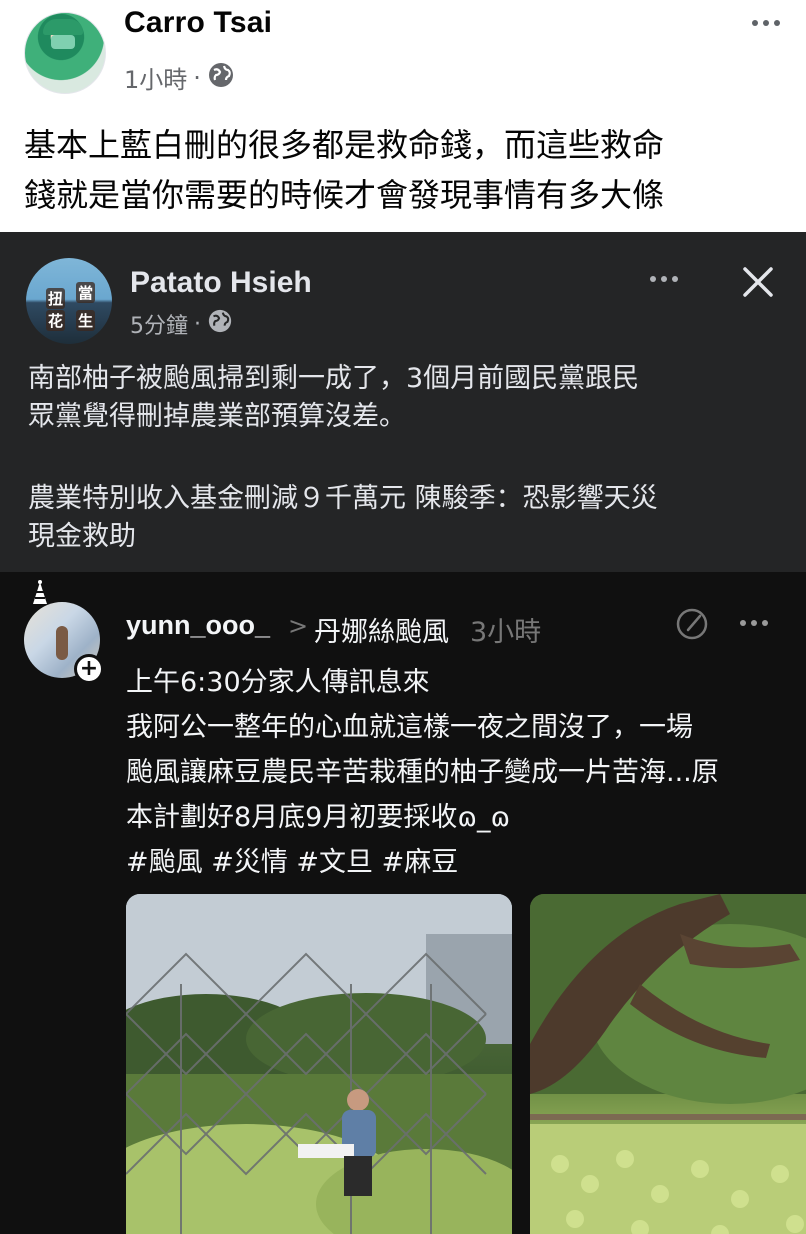  I want to click on compose-icon, so click(692, 624).